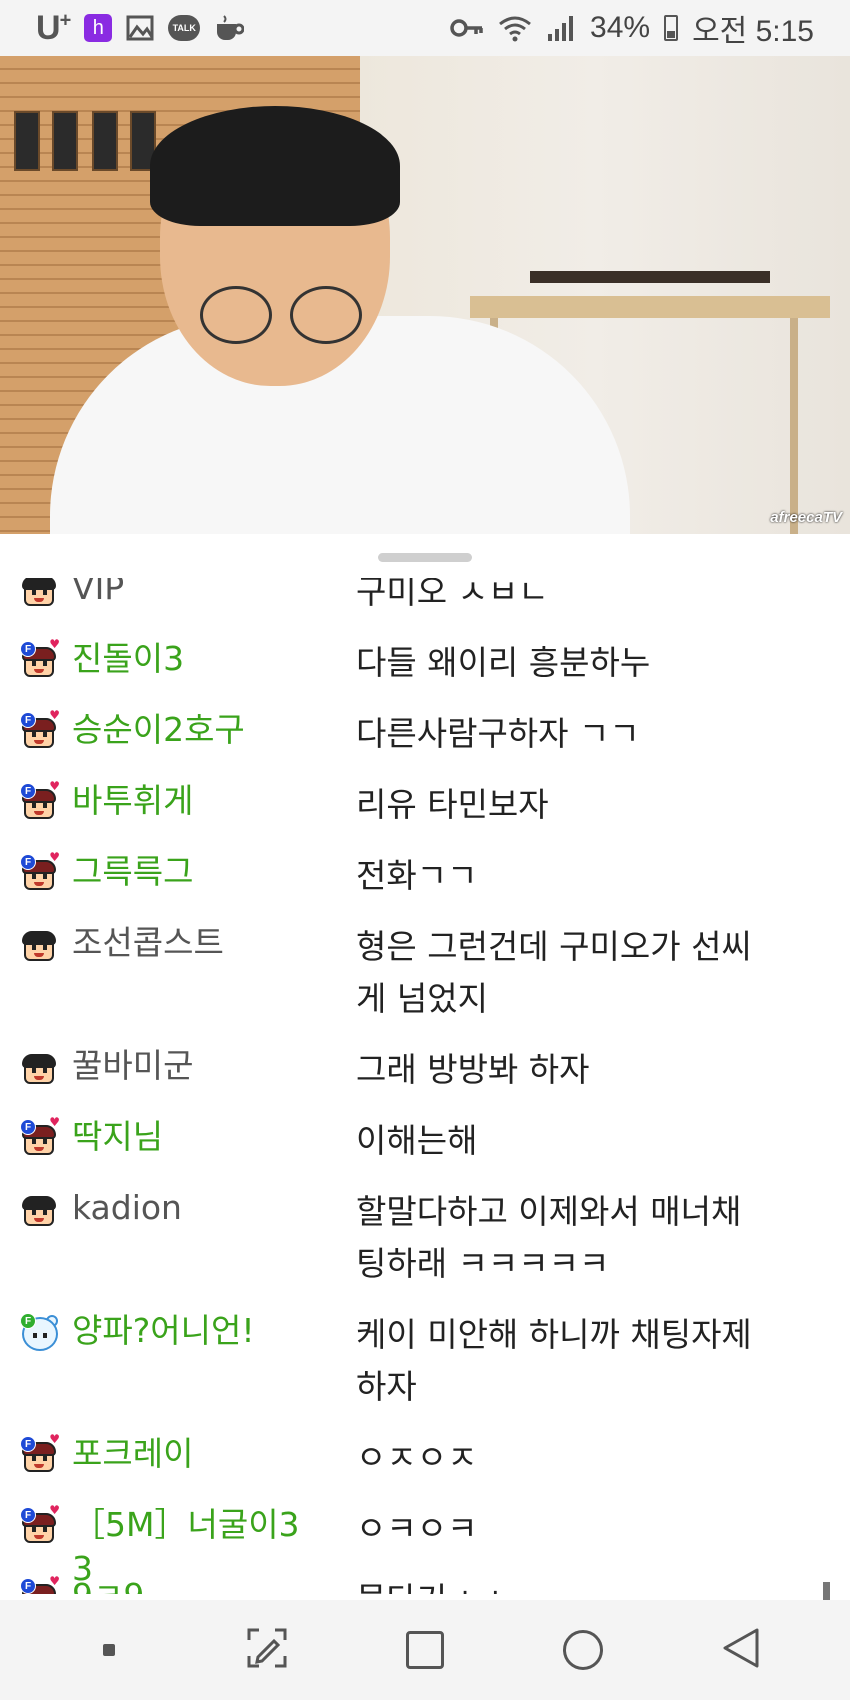 This screenshot has width=850, height=1700. What do you see at coordinates (192, 801) in the screenshot?
I see `chat-nickname: 바투휘게` at bounding box center [192, 801].